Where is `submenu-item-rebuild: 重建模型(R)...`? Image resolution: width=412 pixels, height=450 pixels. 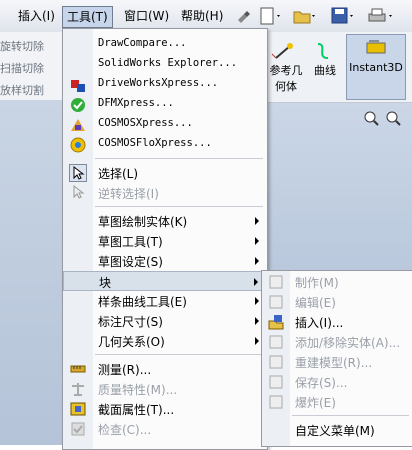 submenu-item-rebuild: 重建模型(R)... is located at coordinates (337, 362).